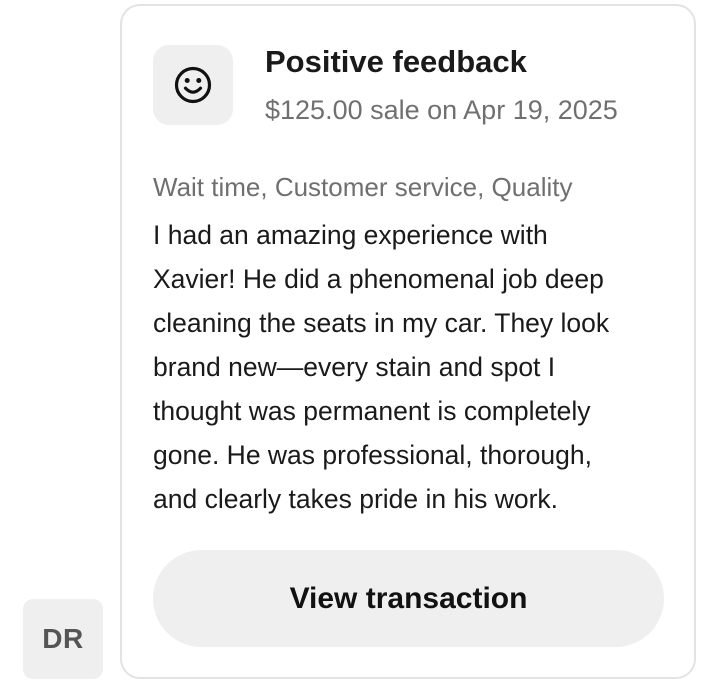  Describe the element at coordinates (396, 61) in the screenshot. I see `feedback-title: Positive feedback` at that location.